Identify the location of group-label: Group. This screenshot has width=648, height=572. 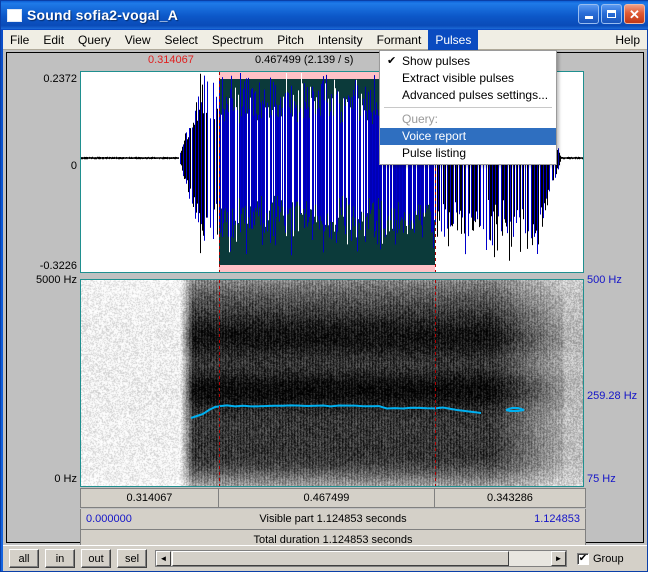
(608, 558).